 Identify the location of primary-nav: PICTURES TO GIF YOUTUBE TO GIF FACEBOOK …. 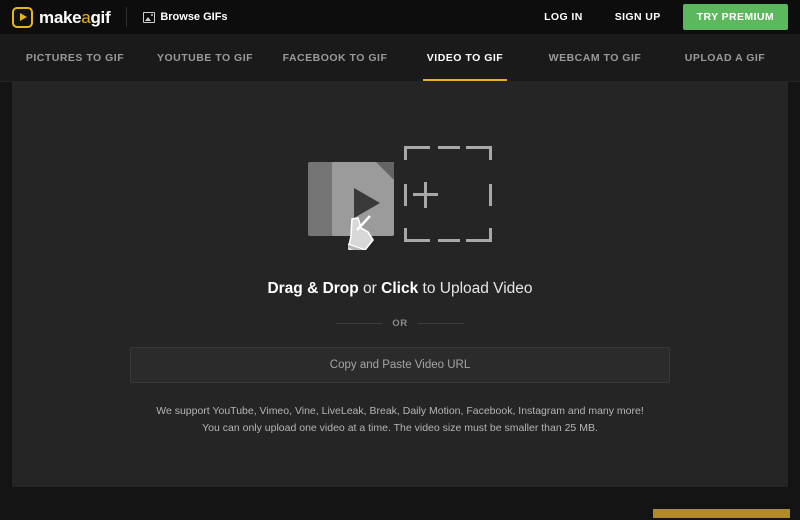
(400, 58).